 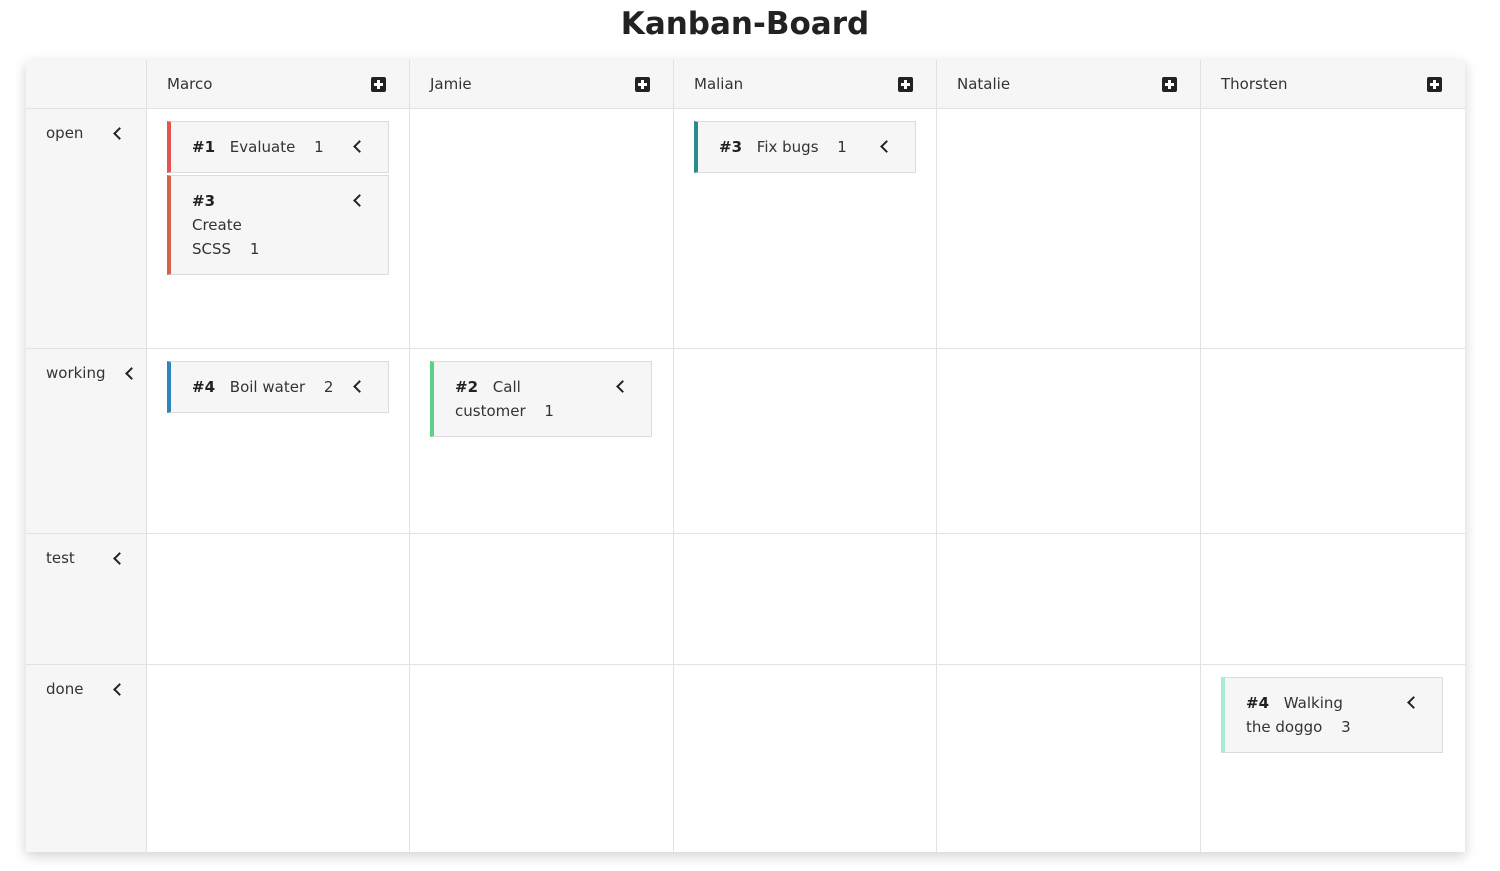 I want to click on column-header-thorsten: Thorsten, so click(x=1333, y=84).